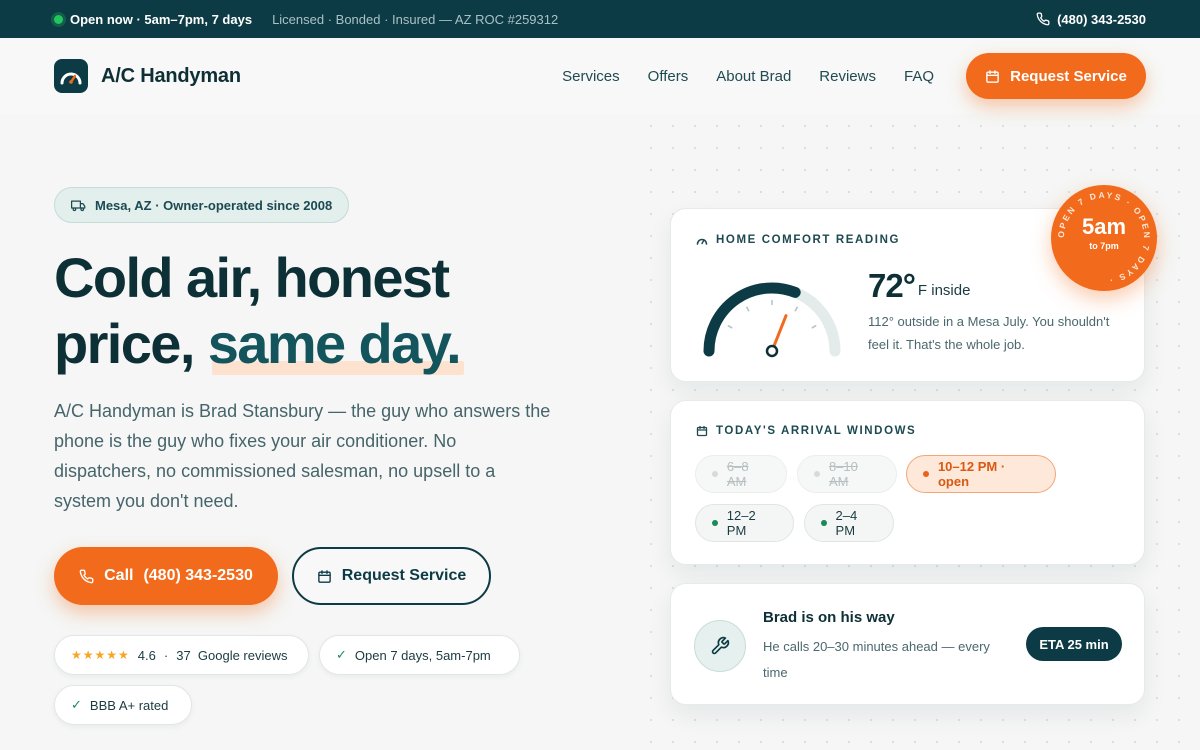  What do you see at coordinates (171, 75) in the screenshot?
I see `brand-name: A/C Handyman` at bounding box center [171, 75].